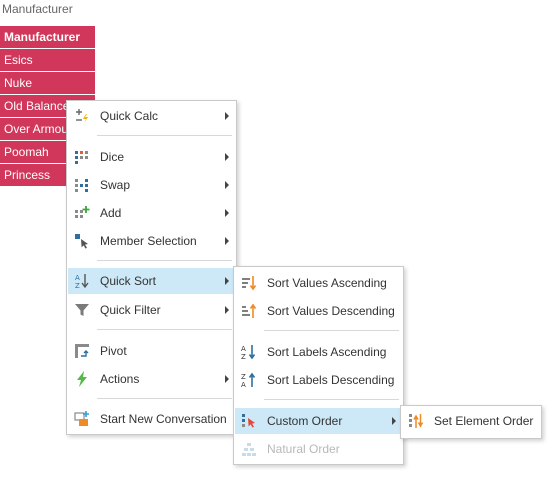 The width and height of the screenshot is (549, 483). Describe the element at coordinates (82, 116) in the screenshot. I see `quick-calc-icon` at that location.